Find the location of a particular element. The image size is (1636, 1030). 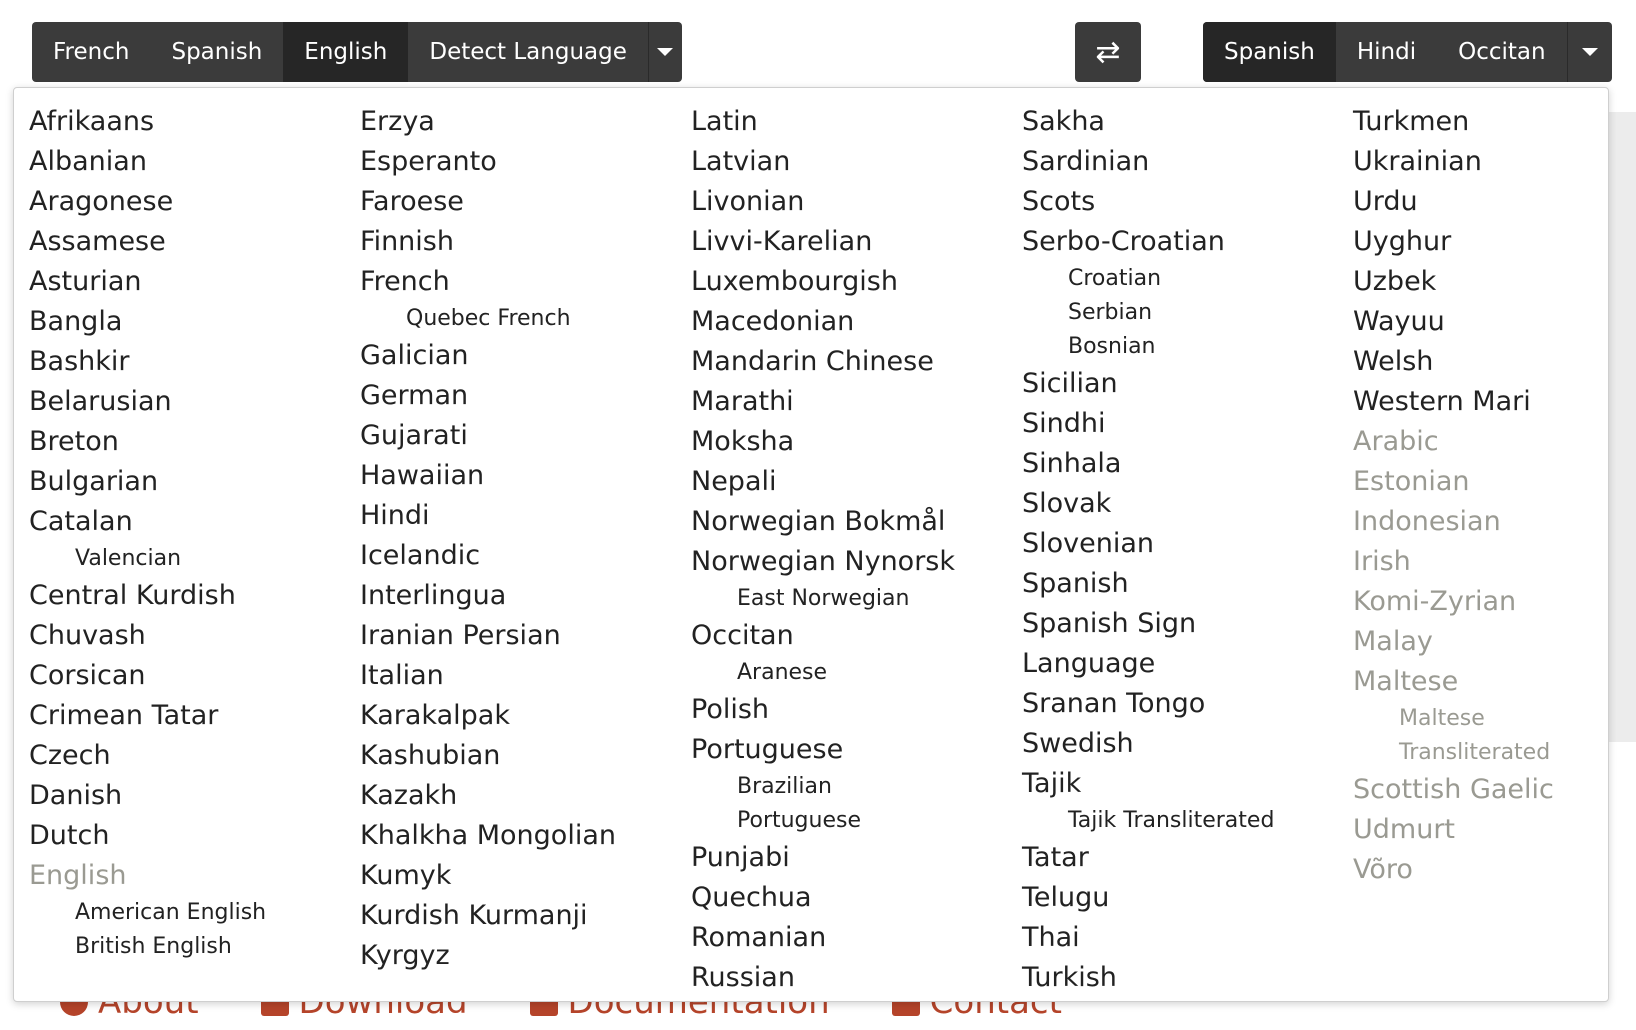

language-option-bangla: Bangla is located at coordinates (147, 322).